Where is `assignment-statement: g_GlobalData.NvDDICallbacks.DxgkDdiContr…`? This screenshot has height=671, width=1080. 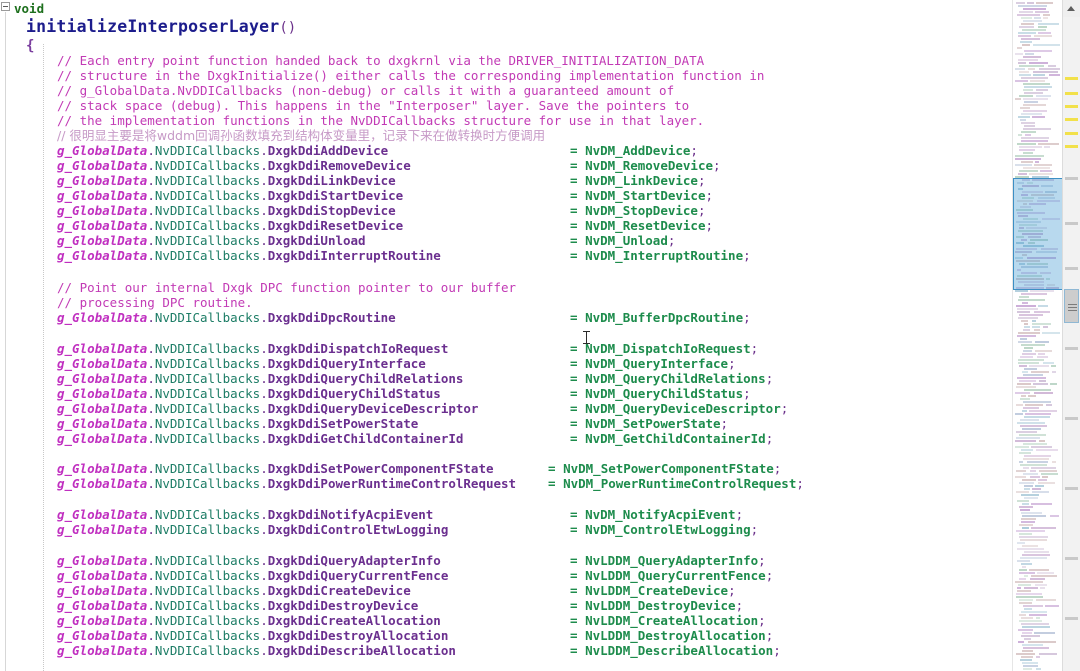
assignment-statement: g_GlobalData.NvDDICallbacks.DxgkDdiContr… is located at coordinates (252, 529).